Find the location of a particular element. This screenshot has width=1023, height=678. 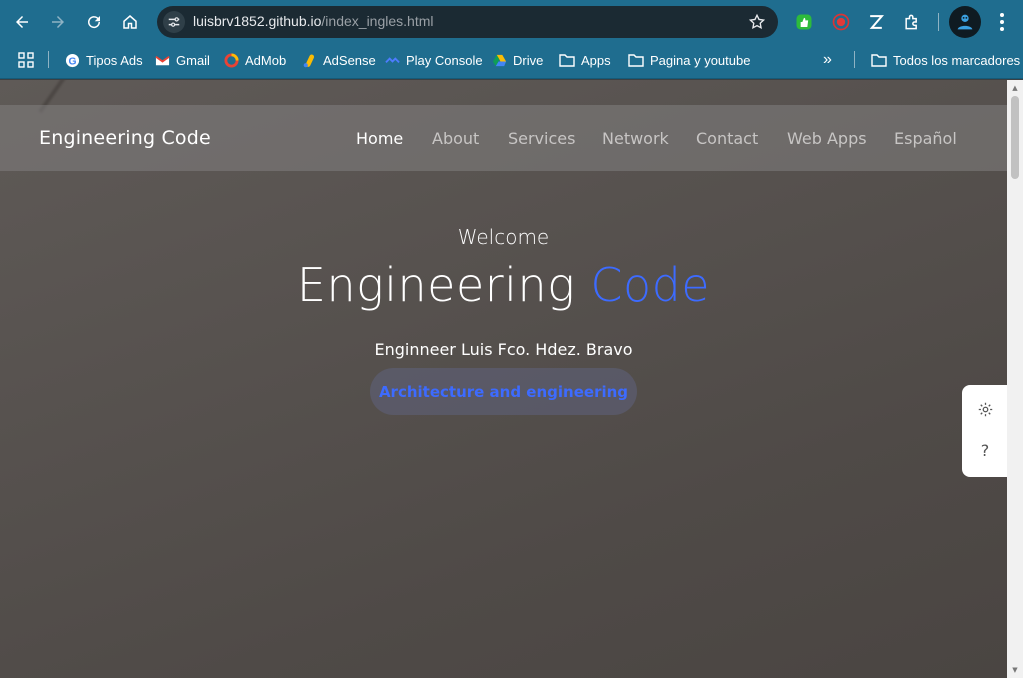

bookmark-label: Gmail is located at coordinates (193, 60).